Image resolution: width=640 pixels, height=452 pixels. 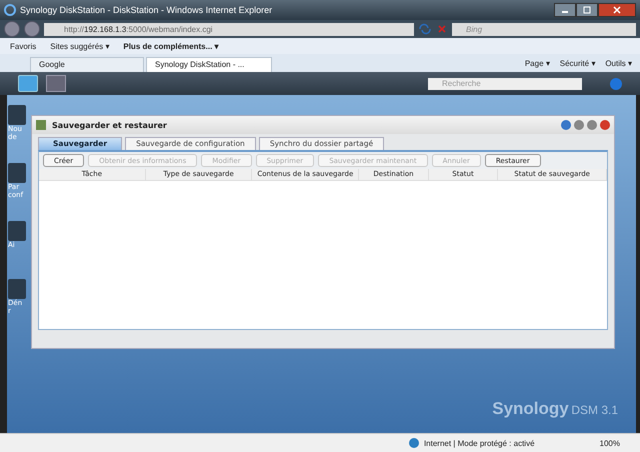 What do you see at coordinates (610, 443) in the screenshot?
I see `zoom-level: 100%` at bounding box center [610, 443].